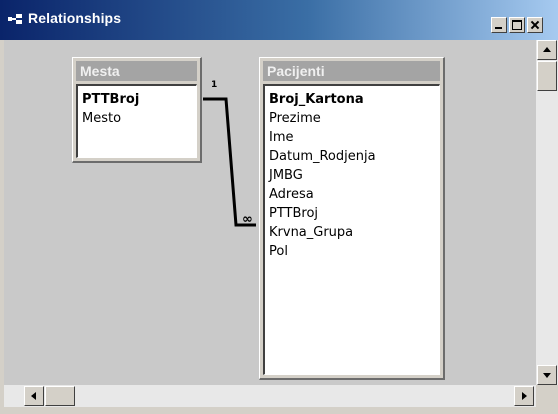  What do you see at coordinates (247, 219) in the screenshot?
I see `many-side-label: ∞` at bounding box center [247, 219].